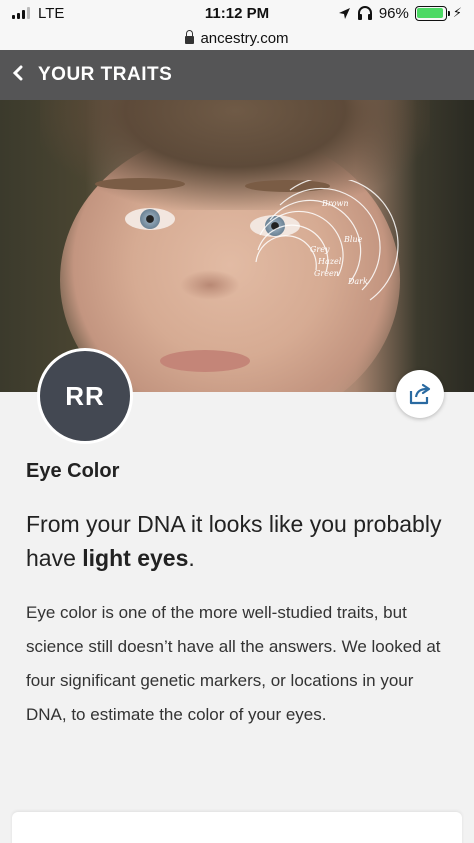 This screenshot has width=474, height=843. I want to click on eye-color-overlay-graphic: Brown Blue Grey Hazel Green Dark, so click(327, 240).